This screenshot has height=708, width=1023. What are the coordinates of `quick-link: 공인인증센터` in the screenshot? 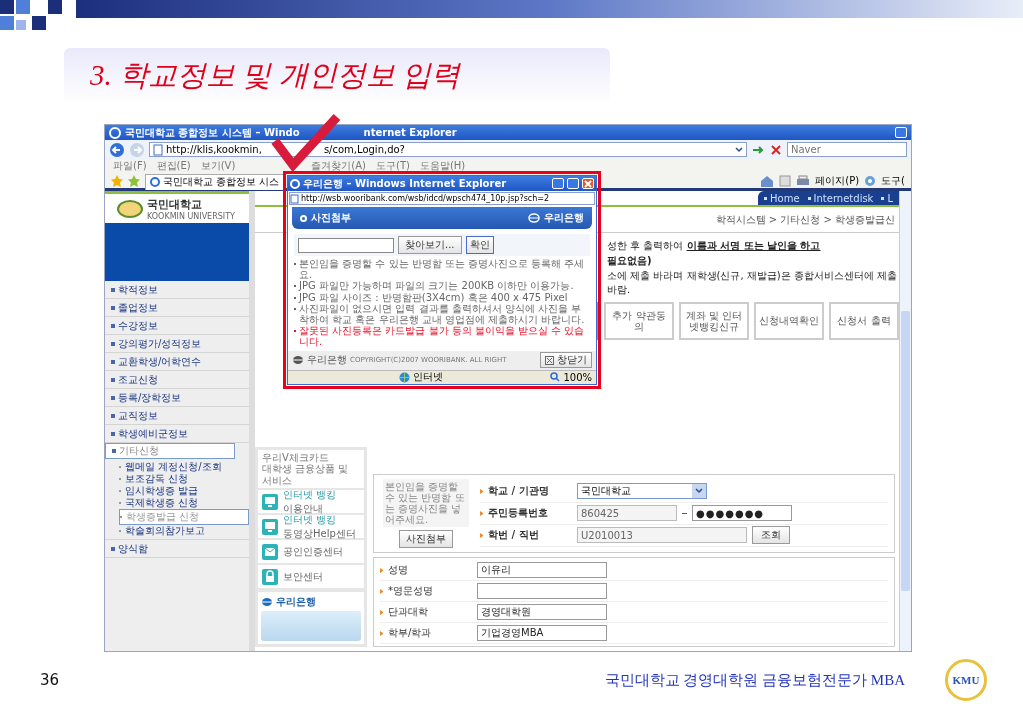 It's located at (311, 551).